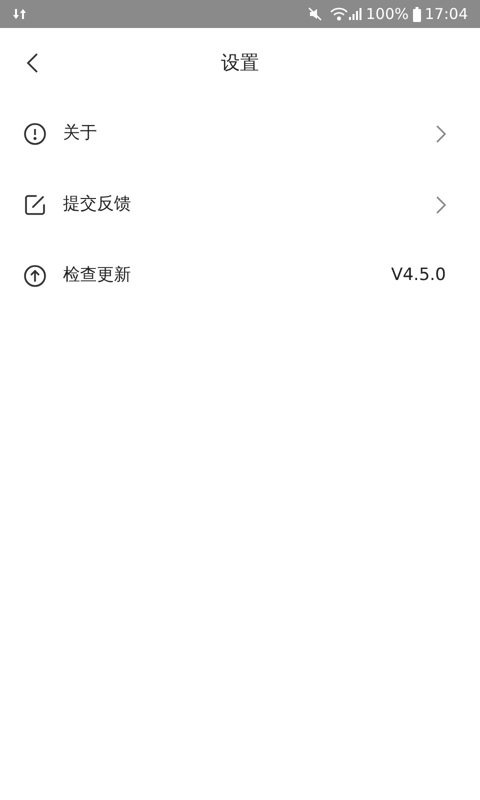 Image resolution: width=480 pixels, height=800 pixels. Describe the element at coordinates (339, 14) in the screenshot. I see `wifi-icon` at that location.